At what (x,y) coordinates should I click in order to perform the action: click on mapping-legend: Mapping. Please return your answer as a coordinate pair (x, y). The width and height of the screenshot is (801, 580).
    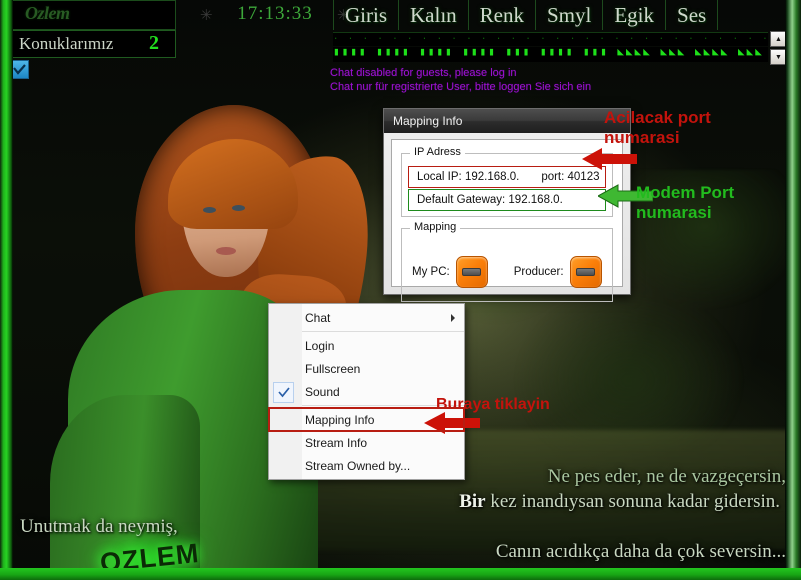
    Looking at the image, I should click on (435, 227).